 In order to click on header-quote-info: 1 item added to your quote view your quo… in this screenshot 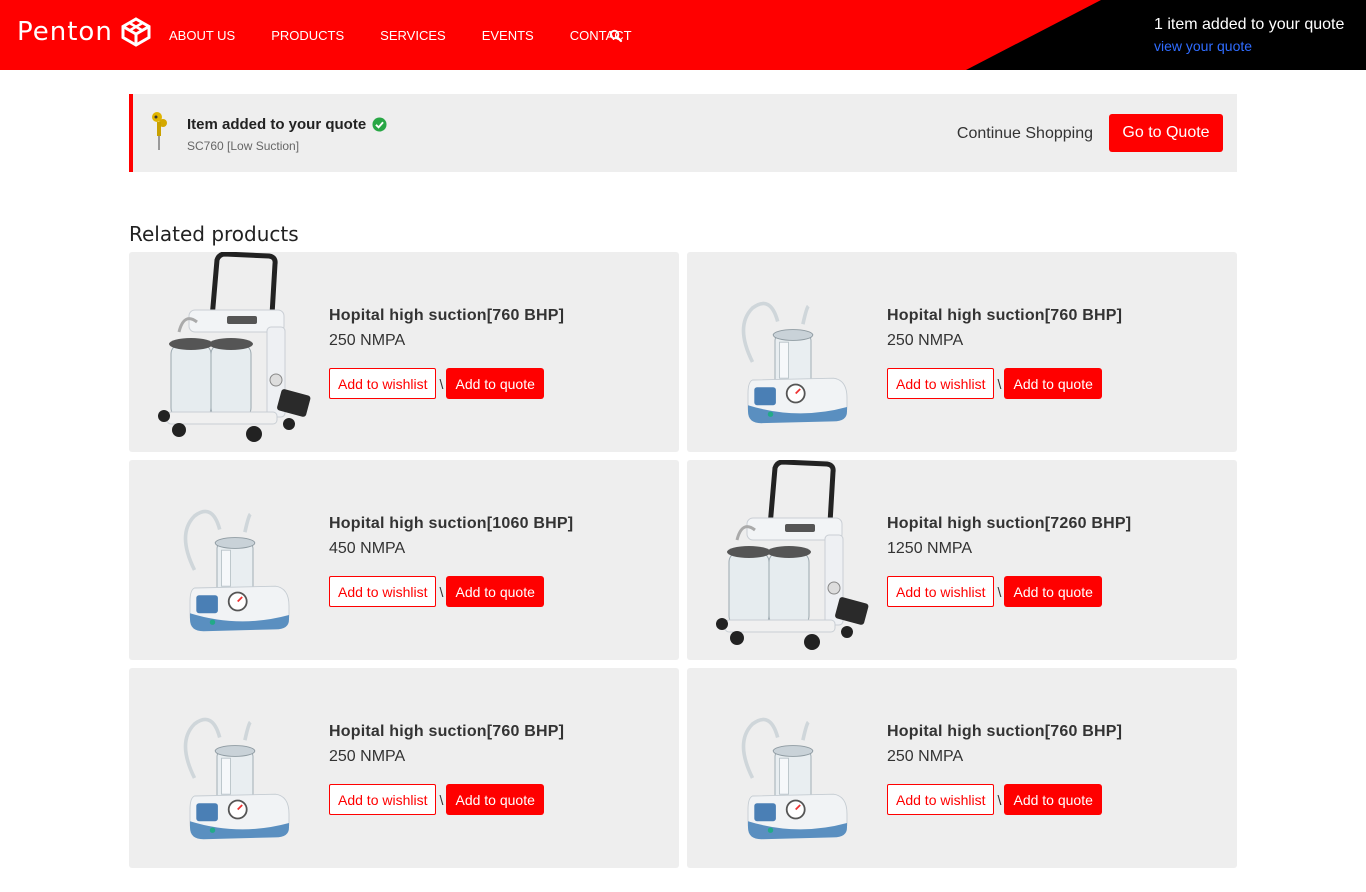, I will do `click(1252, 35)`.